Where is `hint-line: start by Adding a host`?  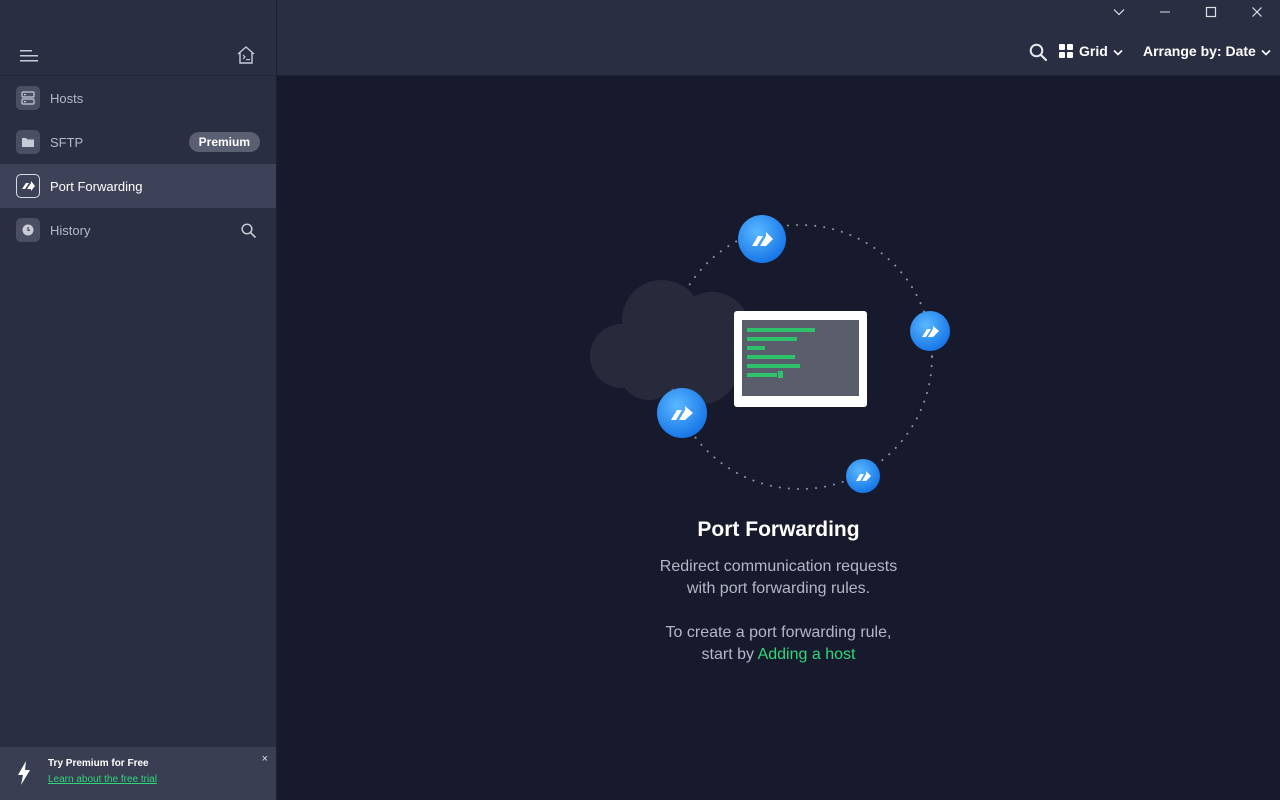
hint-line: start by Adding a host is located at coordinates (778, 655).